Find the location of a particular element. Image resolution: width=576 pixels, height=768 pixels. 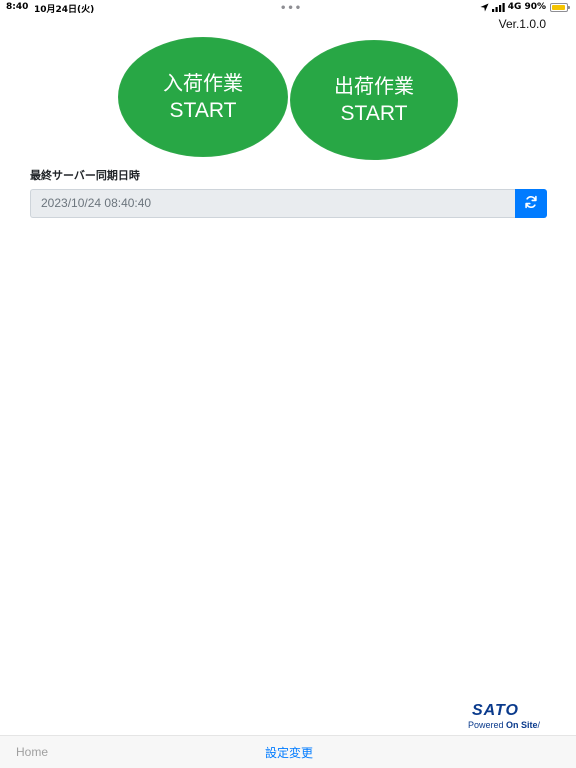

shipping-start-button: 出荷作業 START is located at coordinates (374, 100).